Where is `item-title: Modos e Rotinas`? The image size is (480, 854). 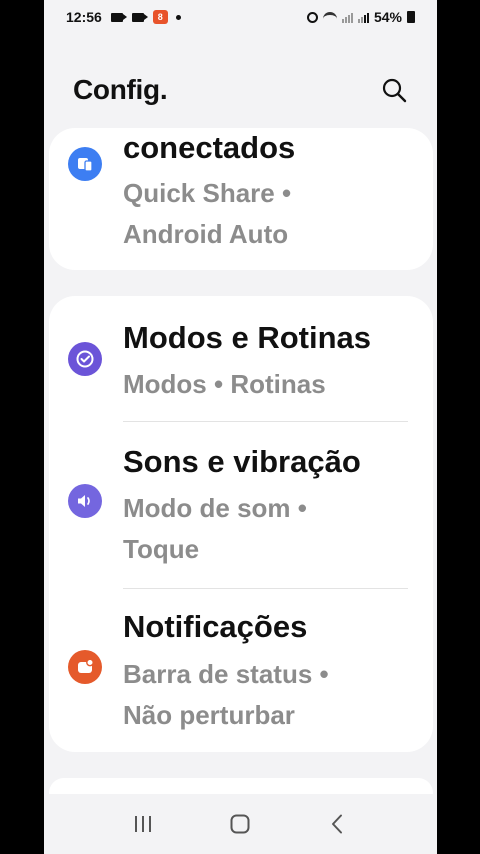
item-title: Modos e Rotinas is located at coordinates (247, 337).